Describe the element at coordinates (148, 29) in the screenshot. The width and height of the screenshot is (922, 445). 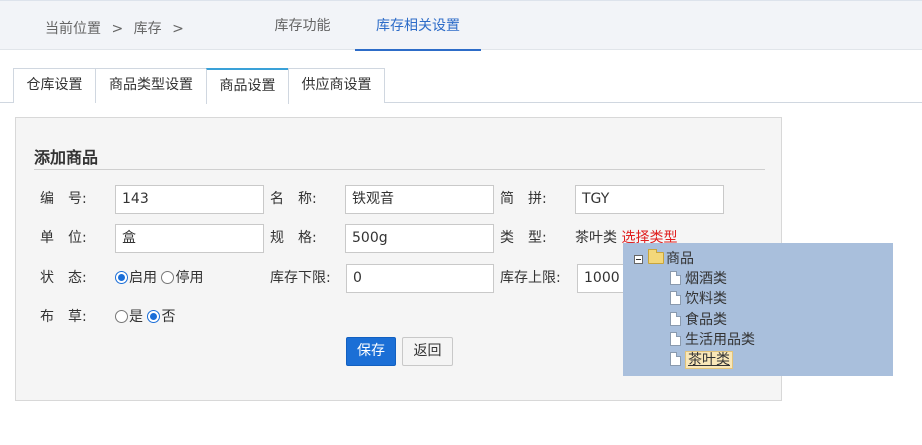
I see `breadcrumb-section: 库存` at that location.